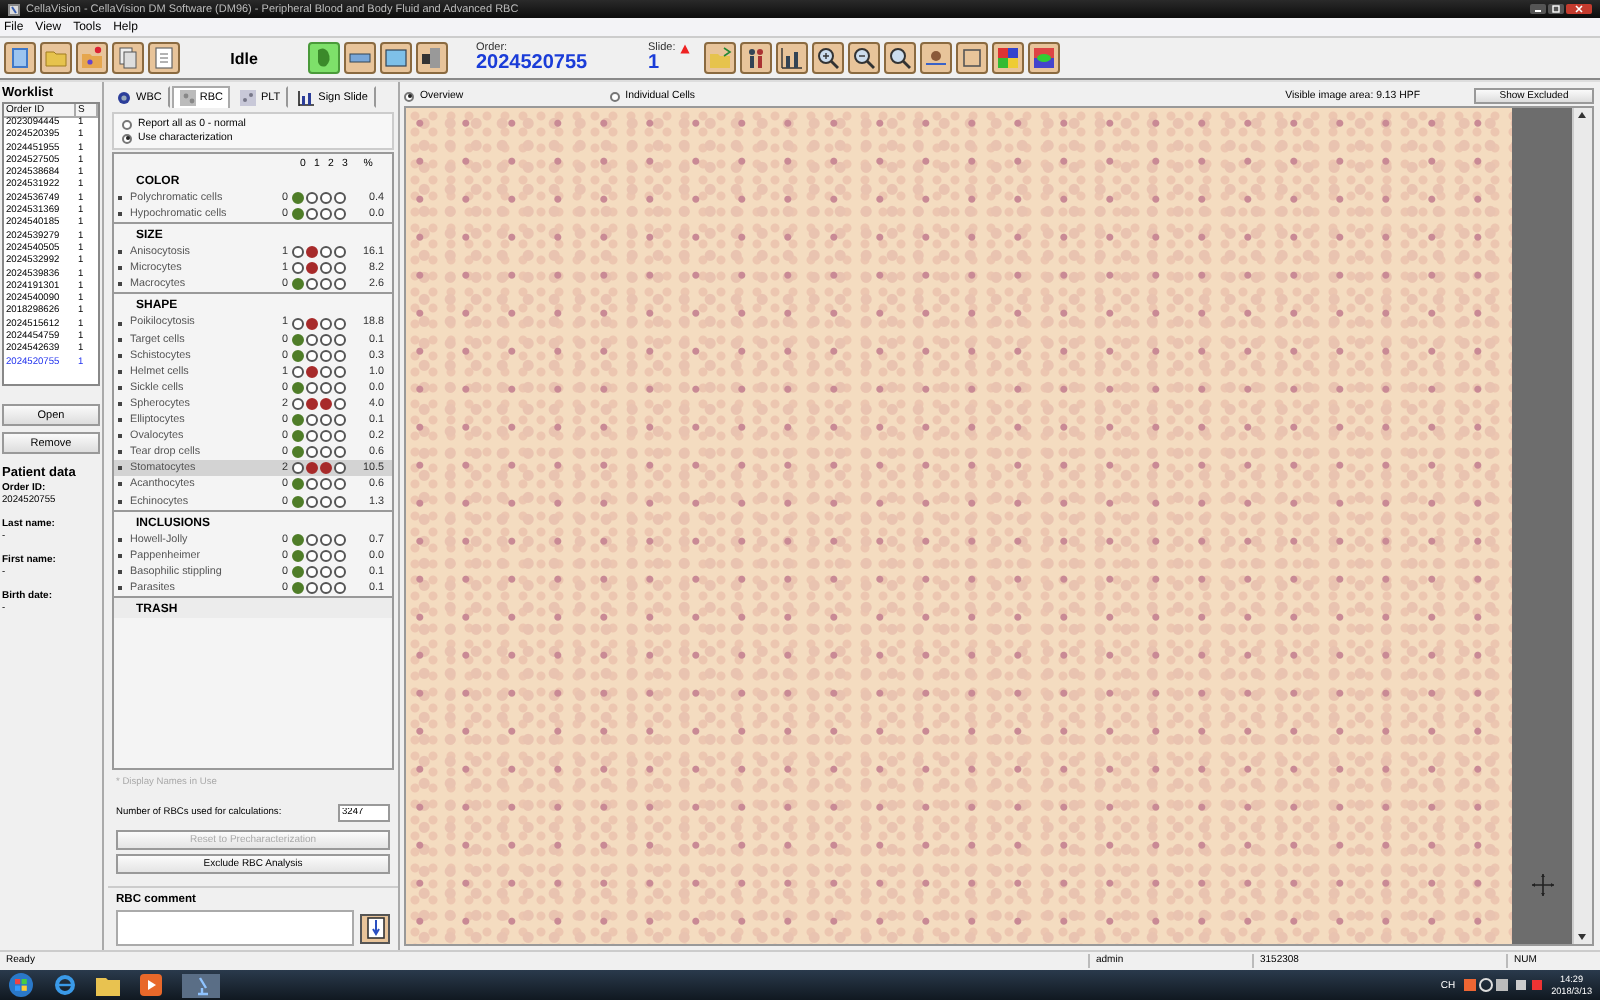 Image resolution: width=1600 pixels, height=1000 pixels. Describe the element at coordinates (1582, 526) in the screenshot. I see `scrollbar` at that location.